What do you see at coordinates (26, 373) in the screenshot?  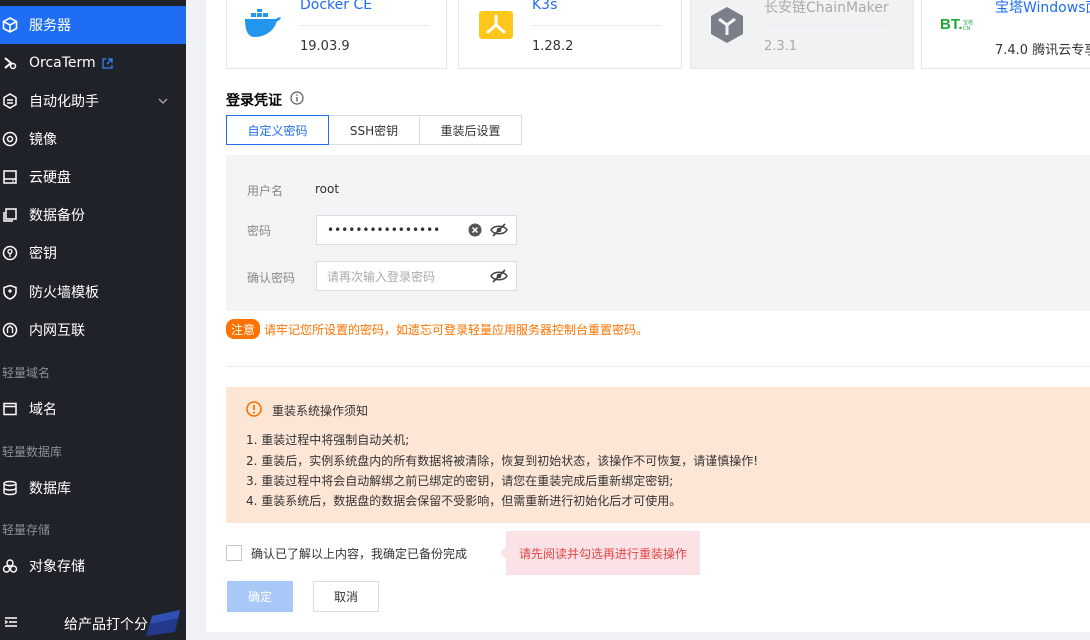 I see `nav-group-domain: 轻量域名` at bounding box center [26, 373].